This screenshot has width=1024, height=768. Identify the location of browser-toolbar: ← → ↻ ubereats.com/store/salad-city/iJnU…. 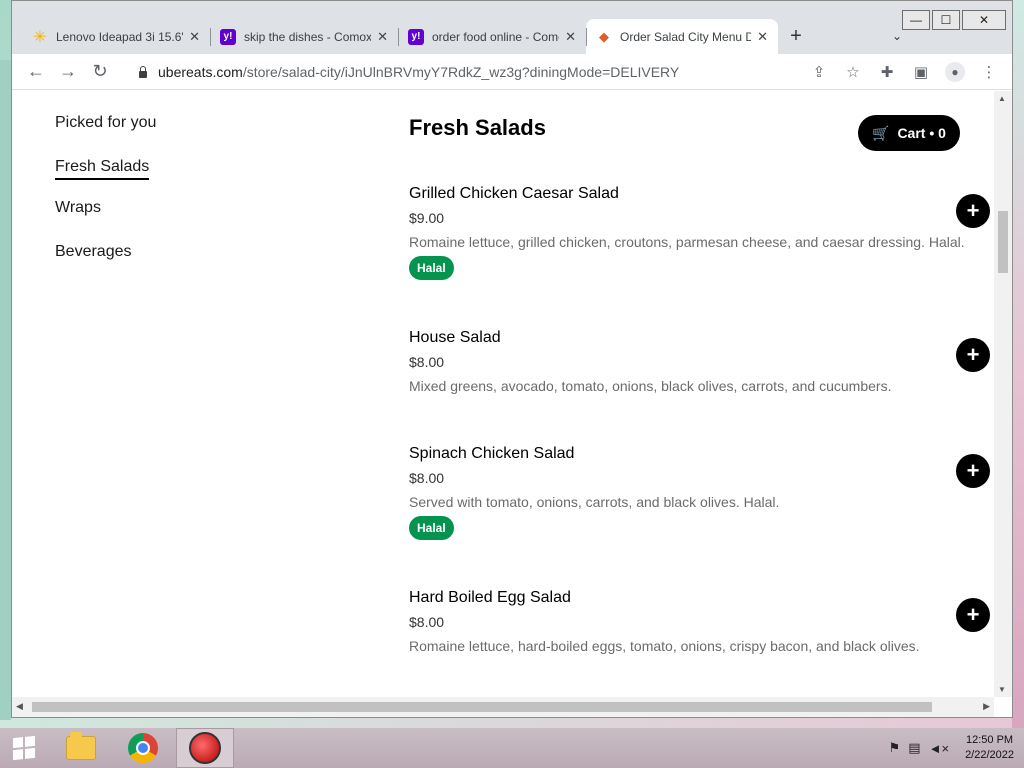
(512, 72).